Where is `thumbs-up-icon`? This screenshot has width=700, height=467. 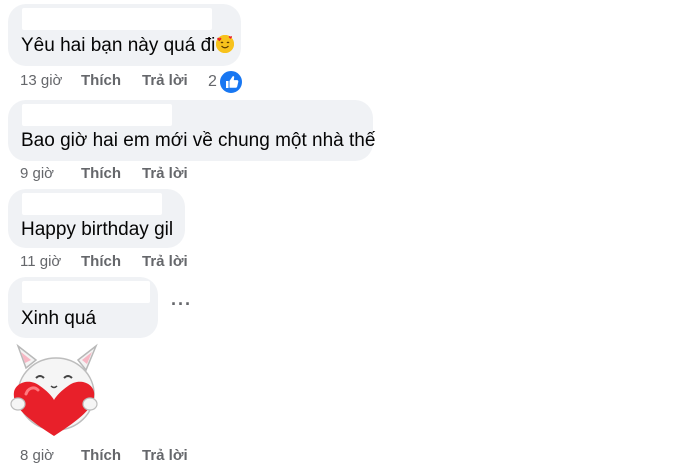 thumbs-up-icon is located at coordinates (231, 82).